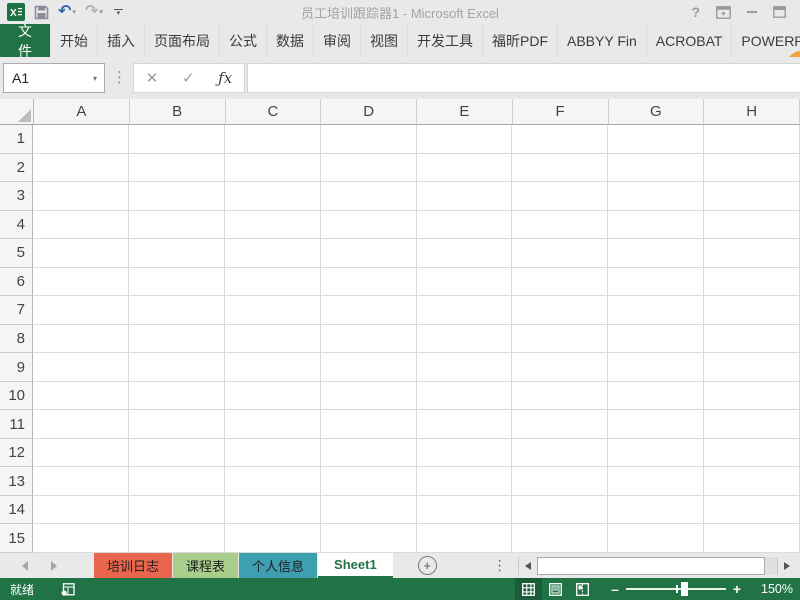  I want to click on zoom-slider, so click(676, 589).